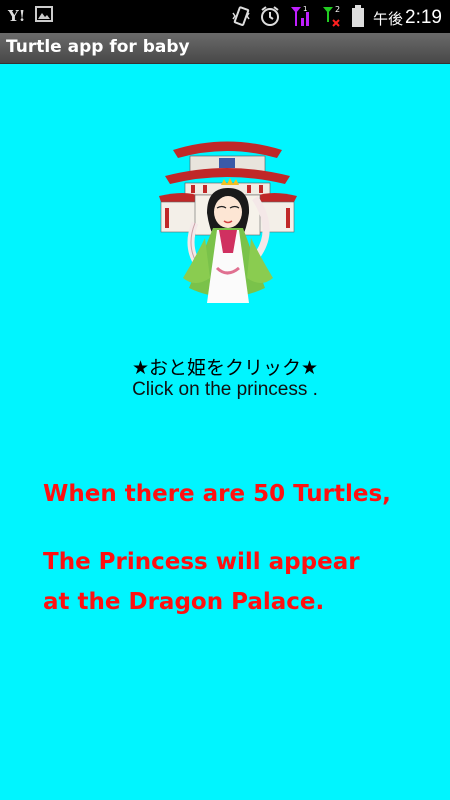 The image size is (450, 800). I want to click on vibrate-icon, so click(241, 18).